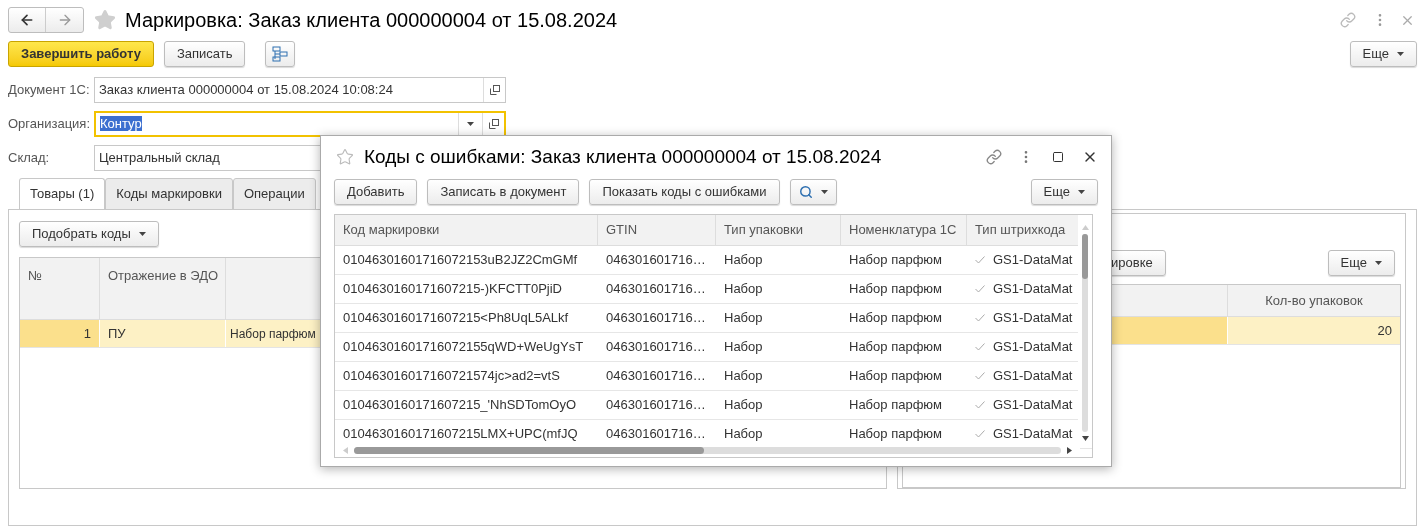  I want to click on back-arrow-icon, so click(27, 20).